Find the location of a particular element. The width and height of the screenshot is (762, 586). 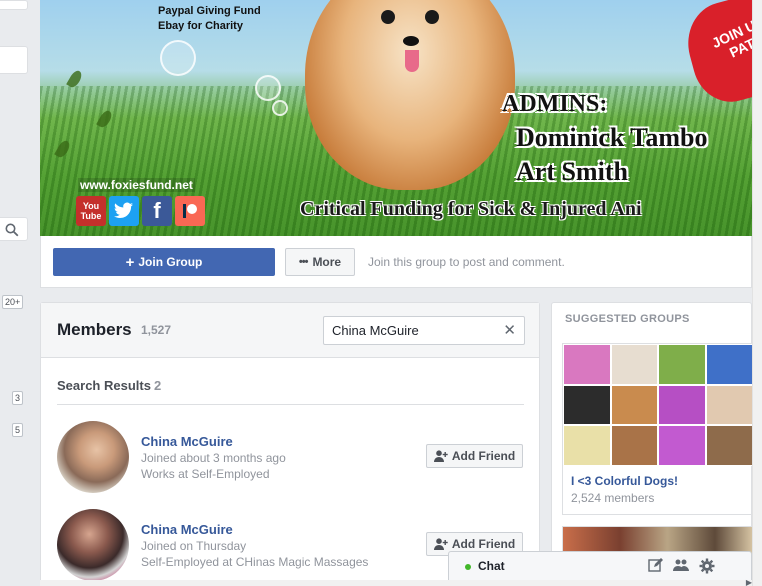

admin-name: Art Smith is located at coordinates (572, 171).